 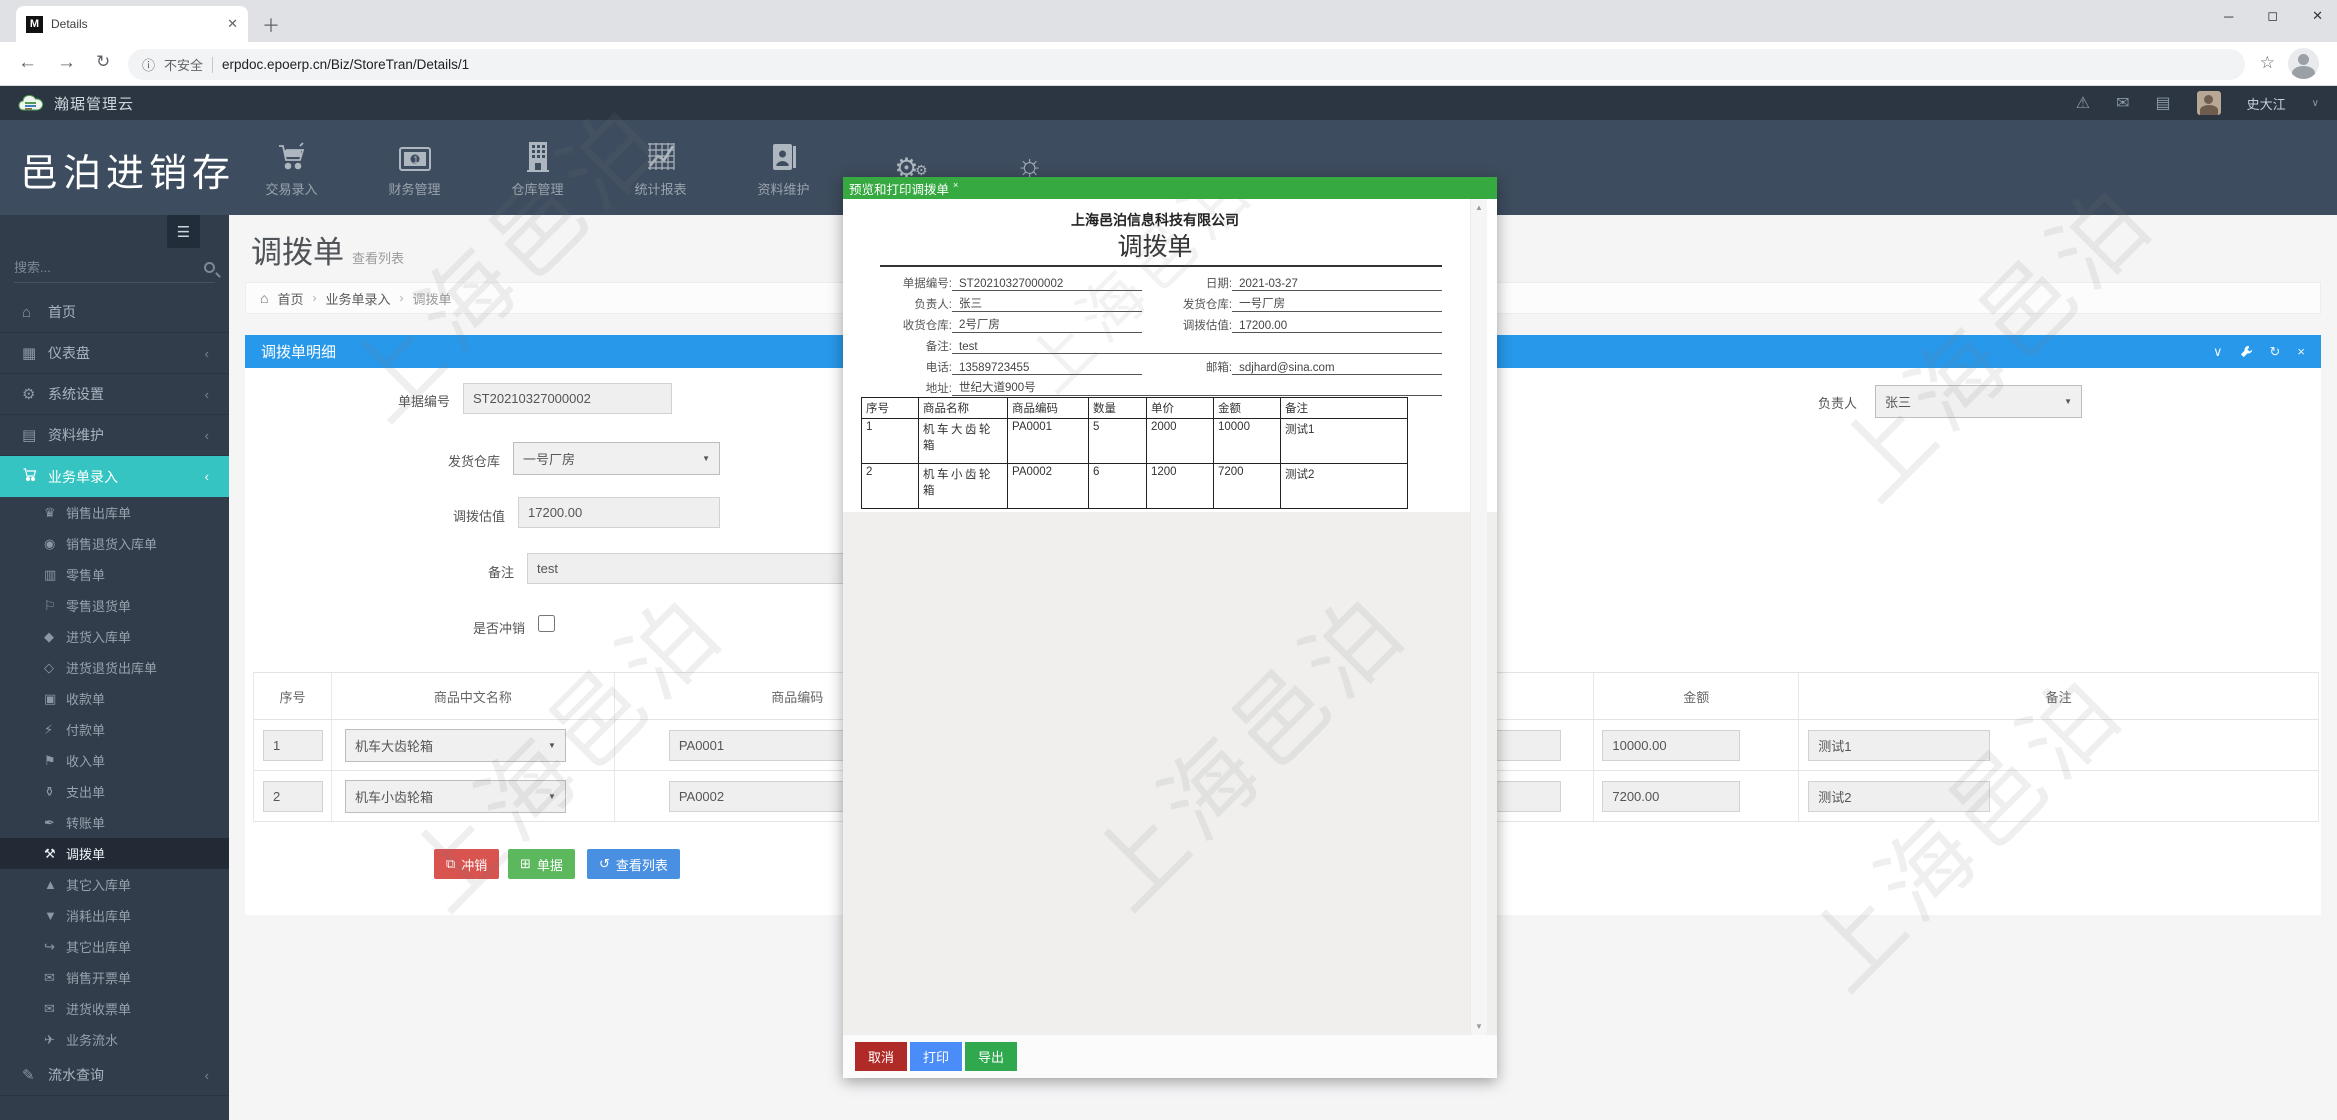 What do you see at coordinates (328, 252) in the screenshot?
I see `page-title: 调拨单 查看列表` at bounding box center [328, 252].